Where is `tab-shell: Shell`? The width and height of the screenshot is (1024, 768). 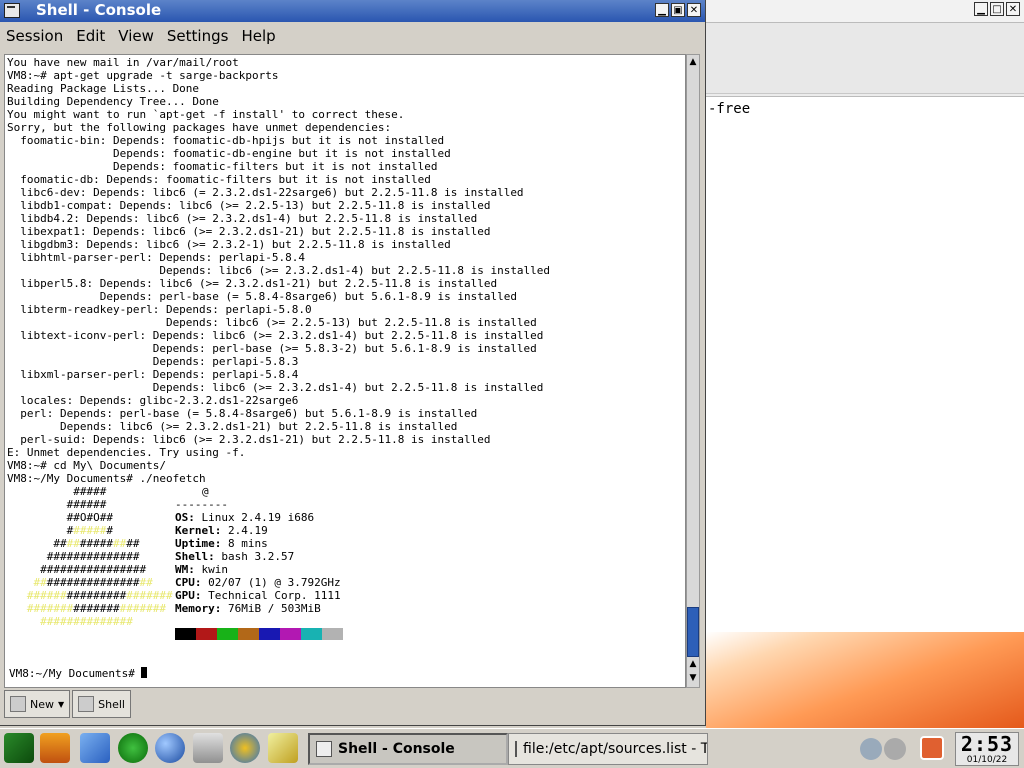 tab-shell: Shell is located at coordinates (101, 704).